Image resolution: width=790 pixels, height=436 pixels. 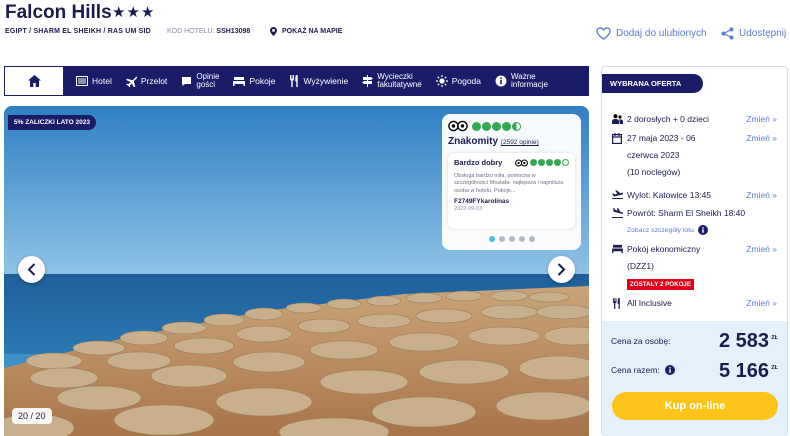 I want to click on breadcrumb: EGIPT / SHARM EL SHEIKH / RAS UM SID, so click(x=78, y=31).